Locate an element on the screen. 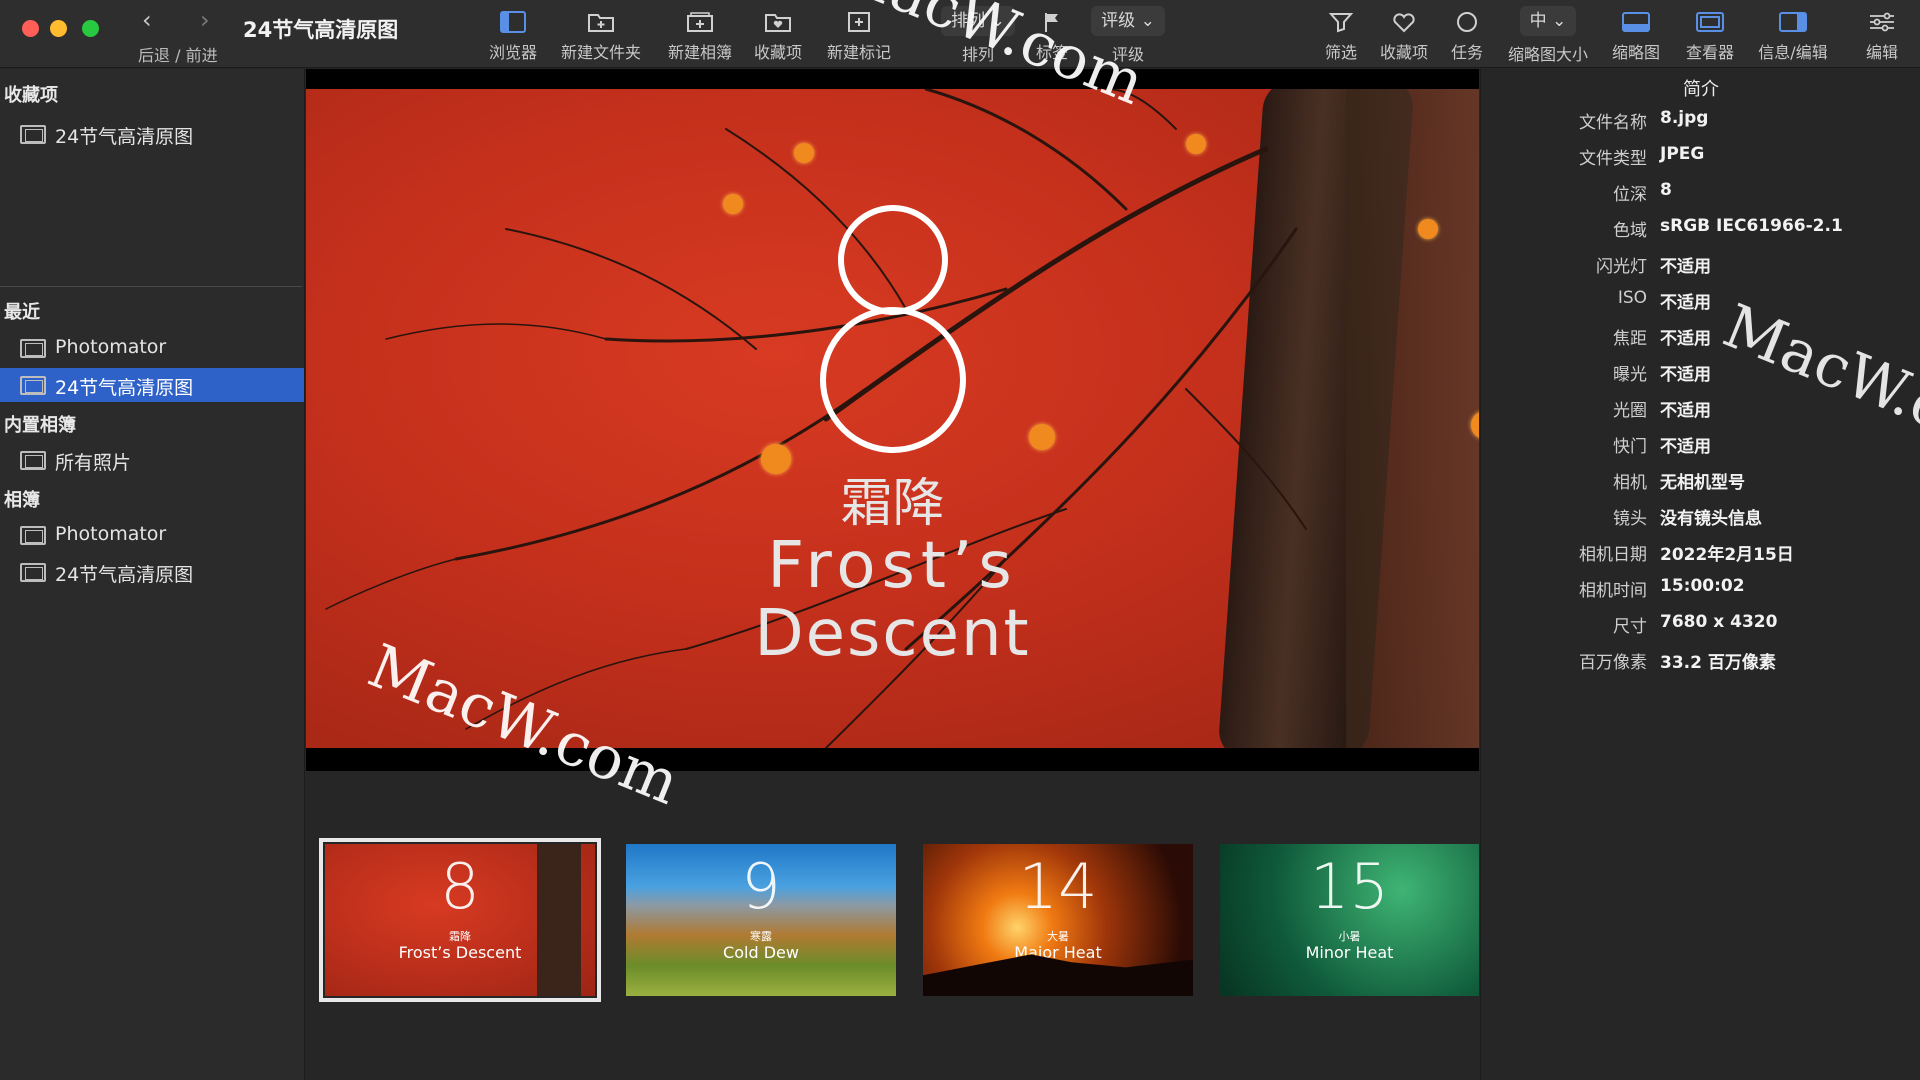  favorite-item-button: 收藏项 is located at coordinates (1404, 35).